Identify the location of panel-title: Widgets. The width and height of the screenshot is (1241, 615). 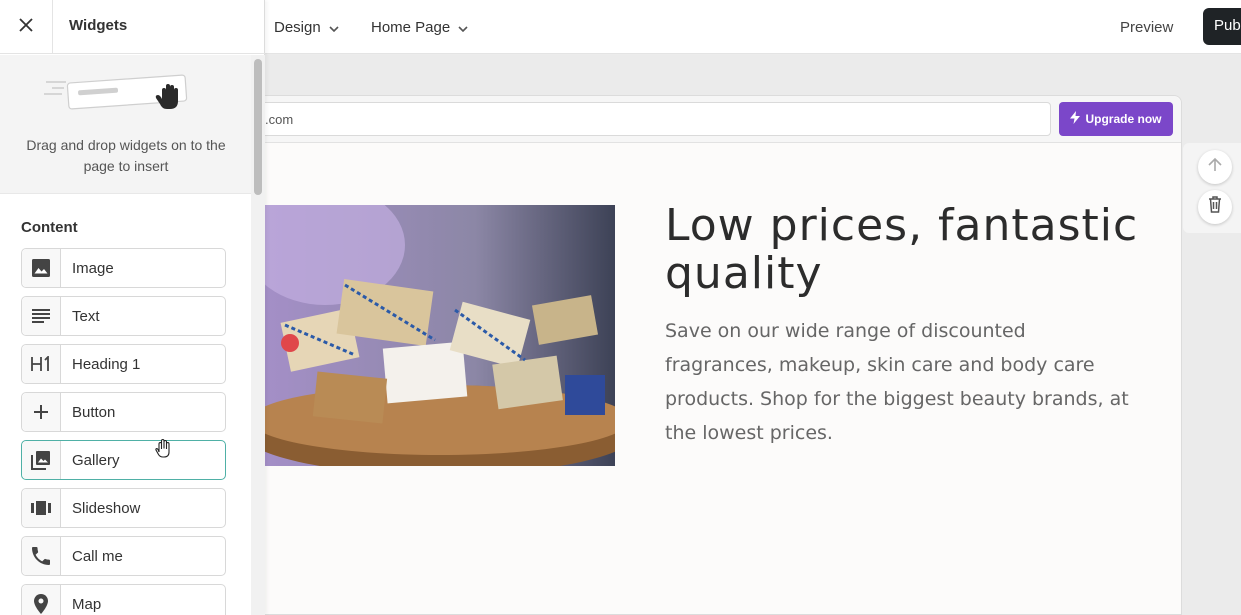
(98, 25).